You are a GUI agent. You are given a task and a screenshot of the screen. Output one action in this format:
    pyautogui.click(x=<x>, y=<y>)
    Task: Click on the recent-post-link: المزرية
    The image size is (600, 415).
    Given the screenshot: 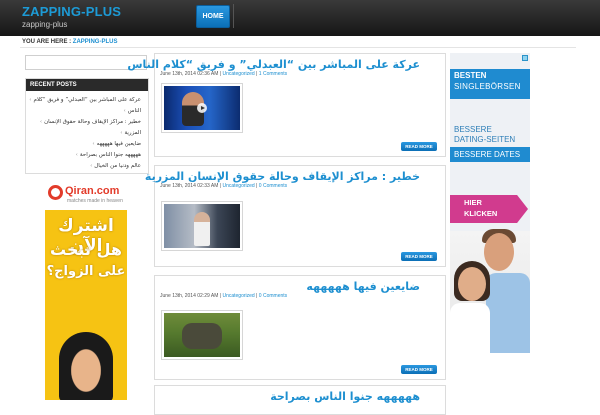 What is the action you would take?
    pyautogui.click(x=85, y=133)
    